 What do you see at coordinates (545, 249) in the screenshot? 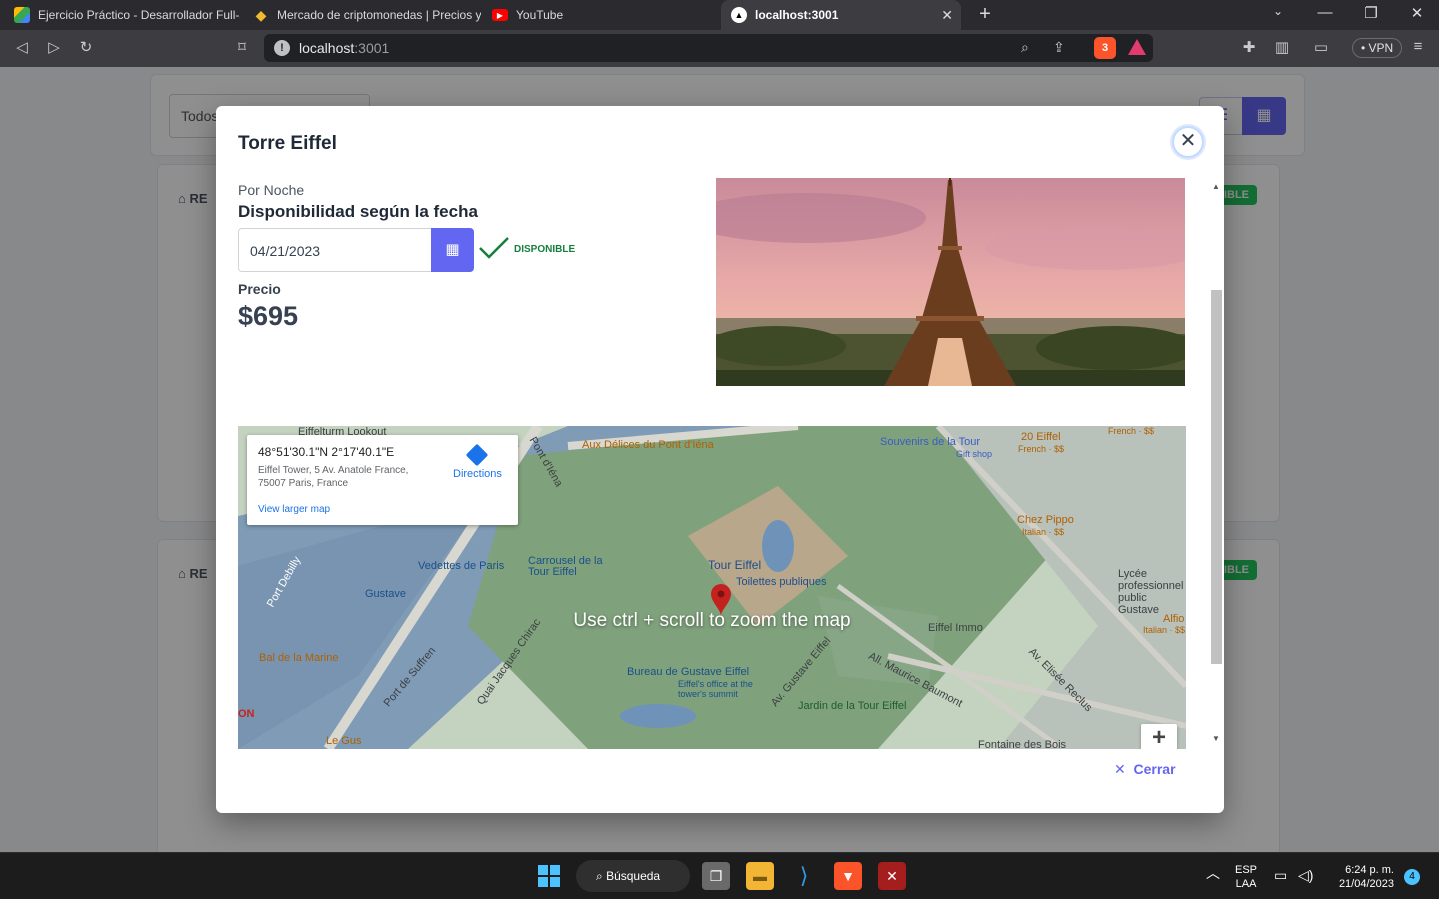
I see `availability-status: DISPONIBLE` at bounding box center [545, 249].